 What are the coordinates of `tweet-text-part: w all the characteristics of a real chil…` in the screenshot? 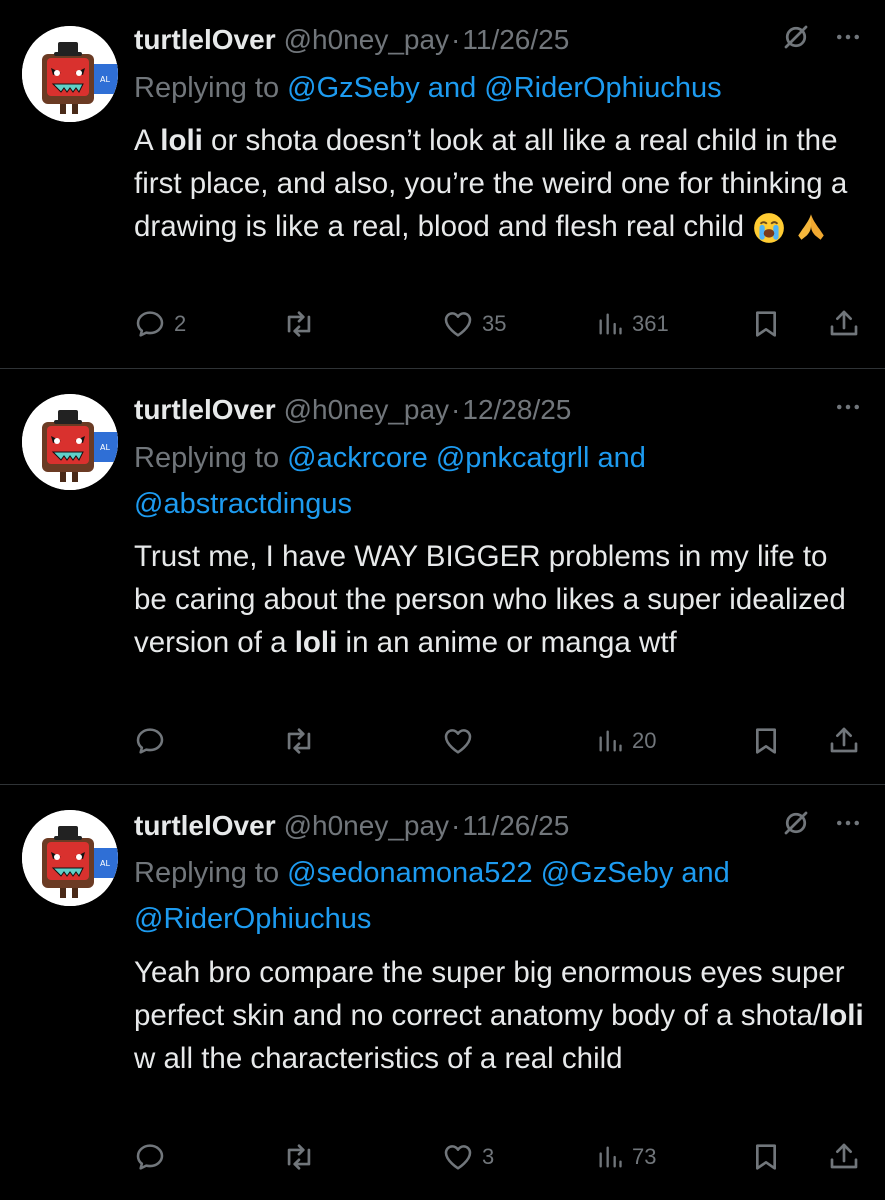 It's located at (378, 1058).